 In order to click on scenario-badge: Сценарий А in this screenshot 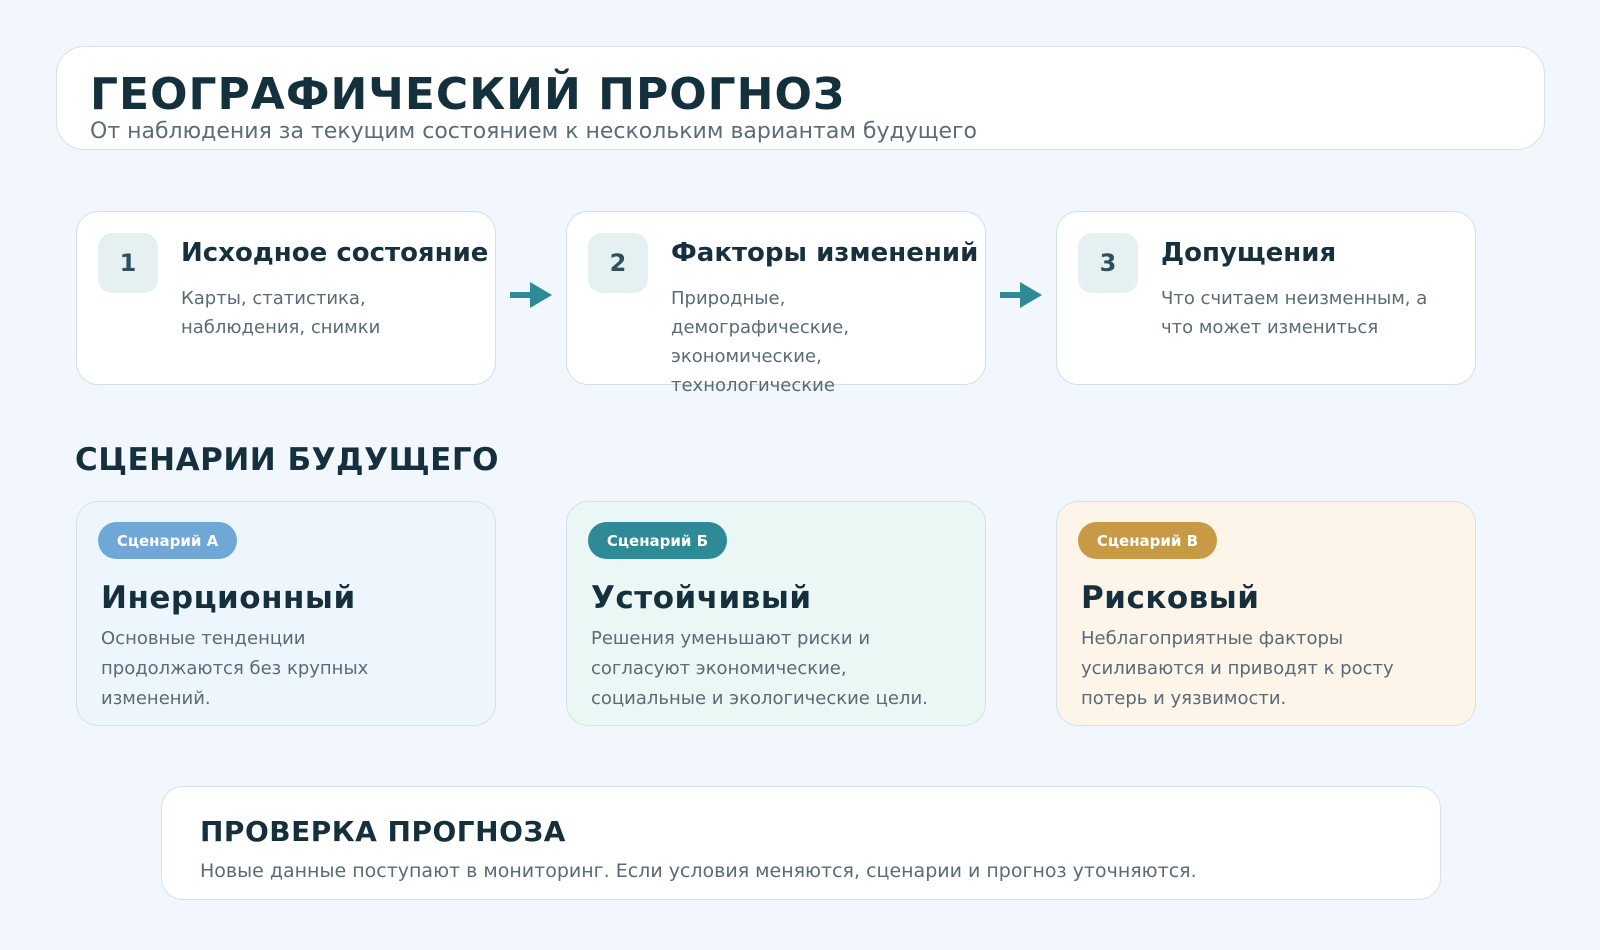, I will do `click(167, 540)`.